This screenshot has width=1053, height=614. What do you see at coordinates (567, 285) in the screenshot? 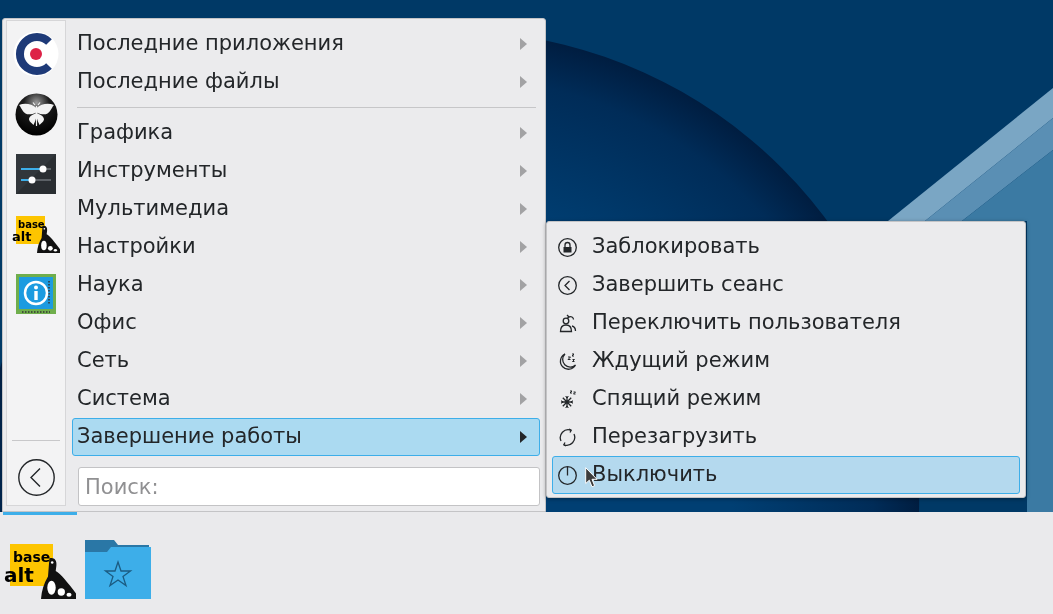
I see `chevron-circle-icon` at bounding box center [567, 285].